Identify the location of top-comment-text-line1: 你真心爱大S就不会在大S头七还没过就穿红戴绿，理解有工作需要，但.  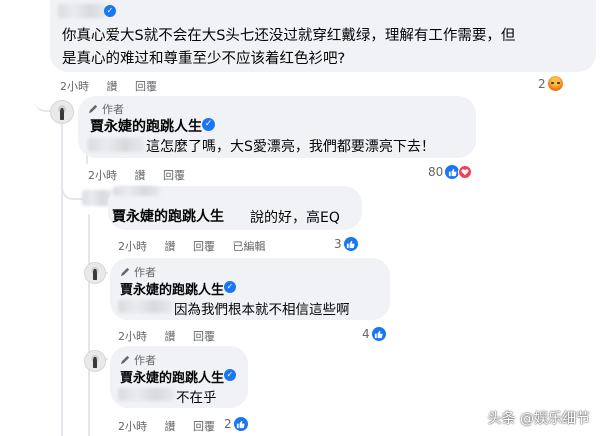
(289, 36).